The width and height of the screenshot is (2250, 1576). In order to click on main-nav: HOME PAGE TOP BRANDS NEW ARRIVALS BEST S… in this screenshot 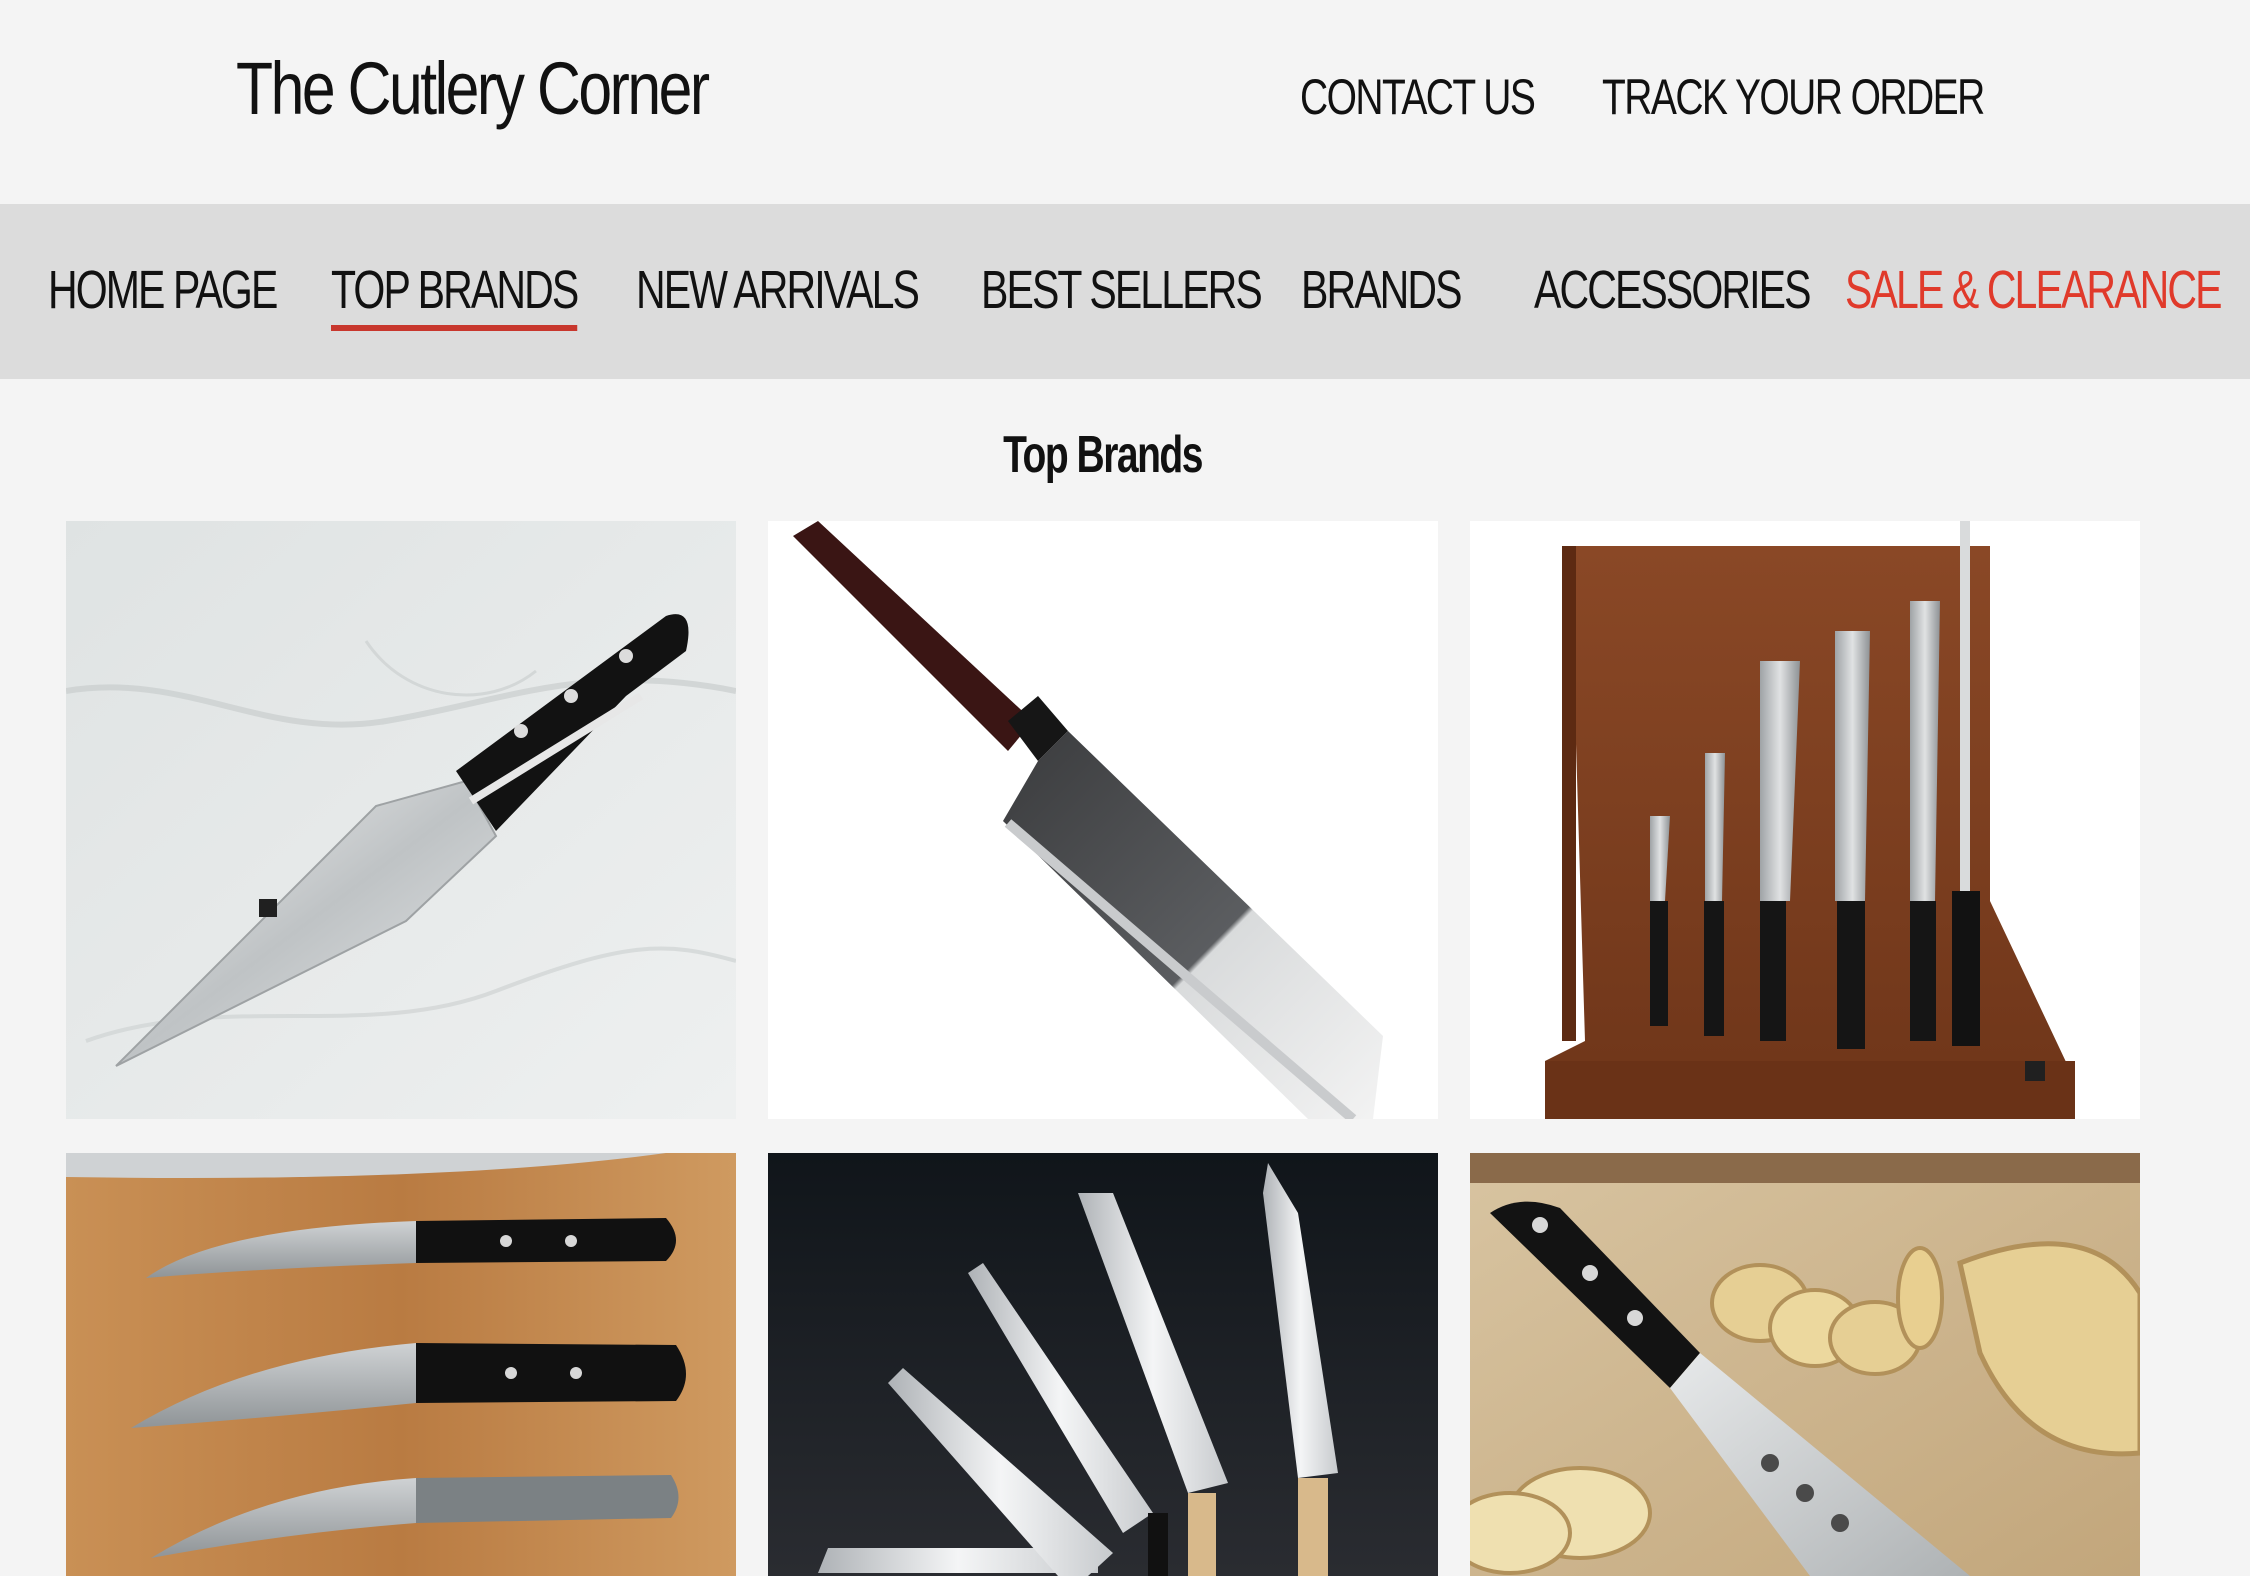, I will do `click(1125, 291)`.